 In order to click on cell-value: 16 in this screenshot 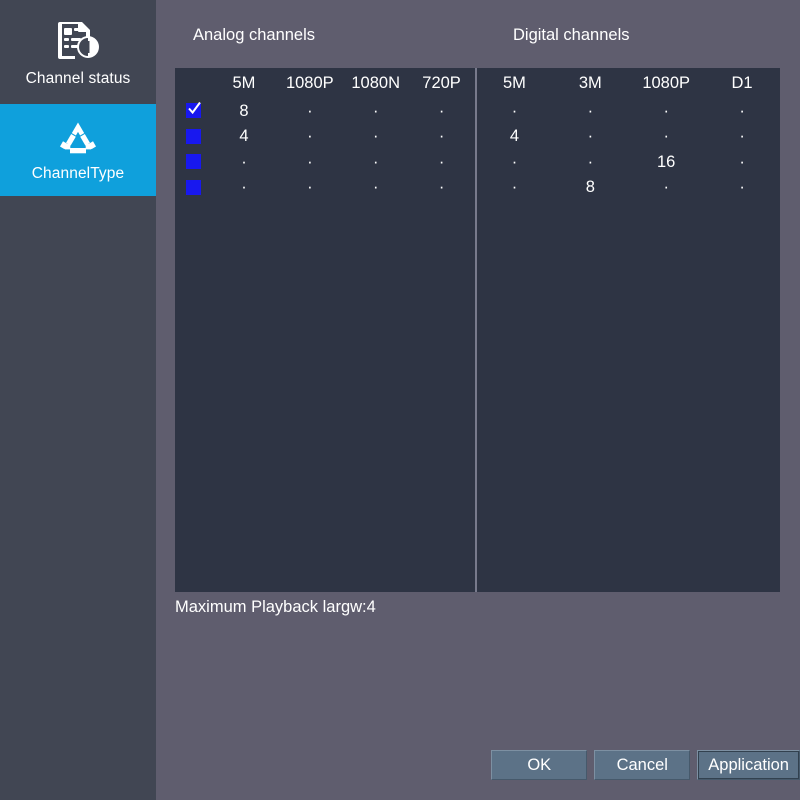, I will do `click(666, 161)`.